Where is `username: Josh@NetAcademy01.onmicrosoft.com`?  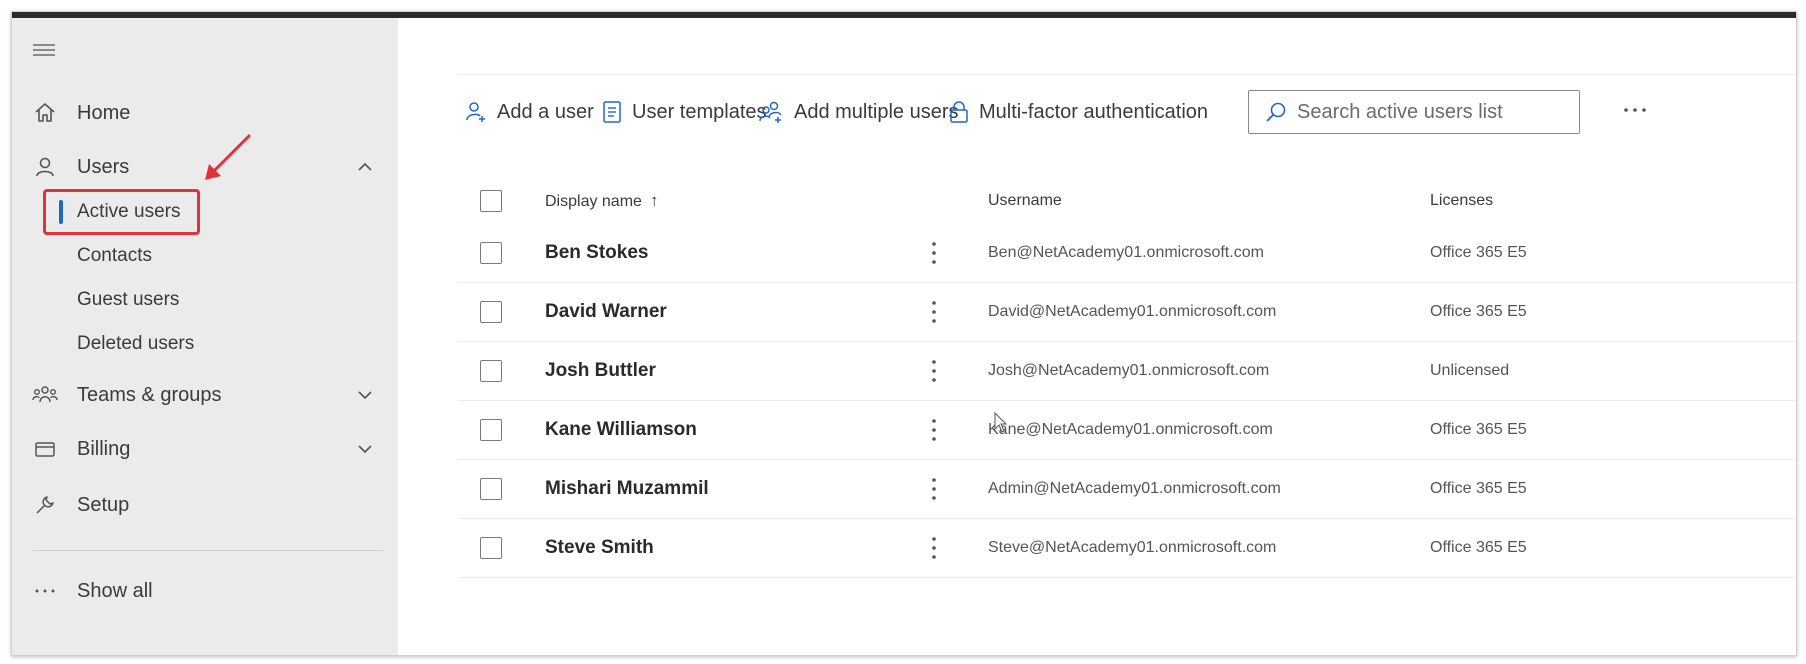 username: Josh@NetAcademy01.onmicrosoft.com is located at coordinates (1129, 370).